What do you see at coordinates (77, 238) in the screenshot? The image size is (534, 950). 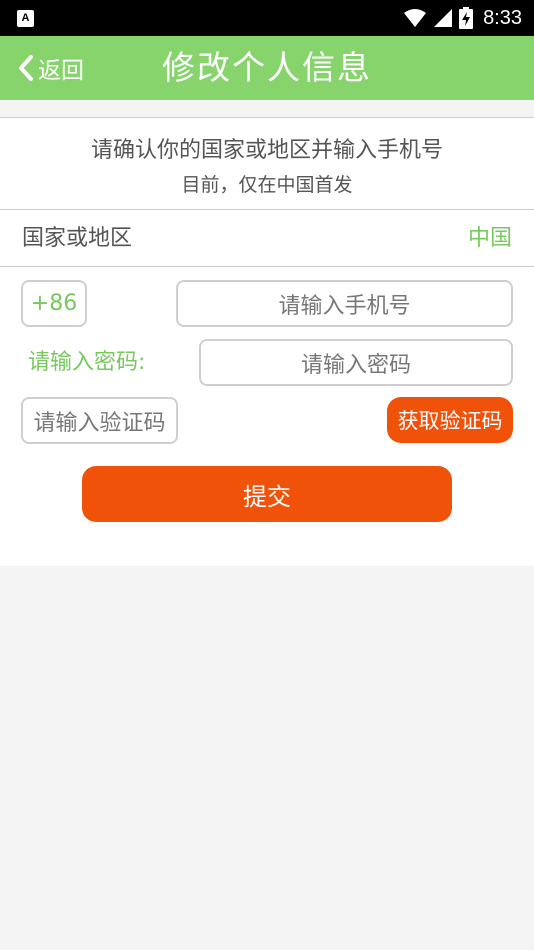 I see `region-label: 国家或地区` at bounding box center [77, 238].